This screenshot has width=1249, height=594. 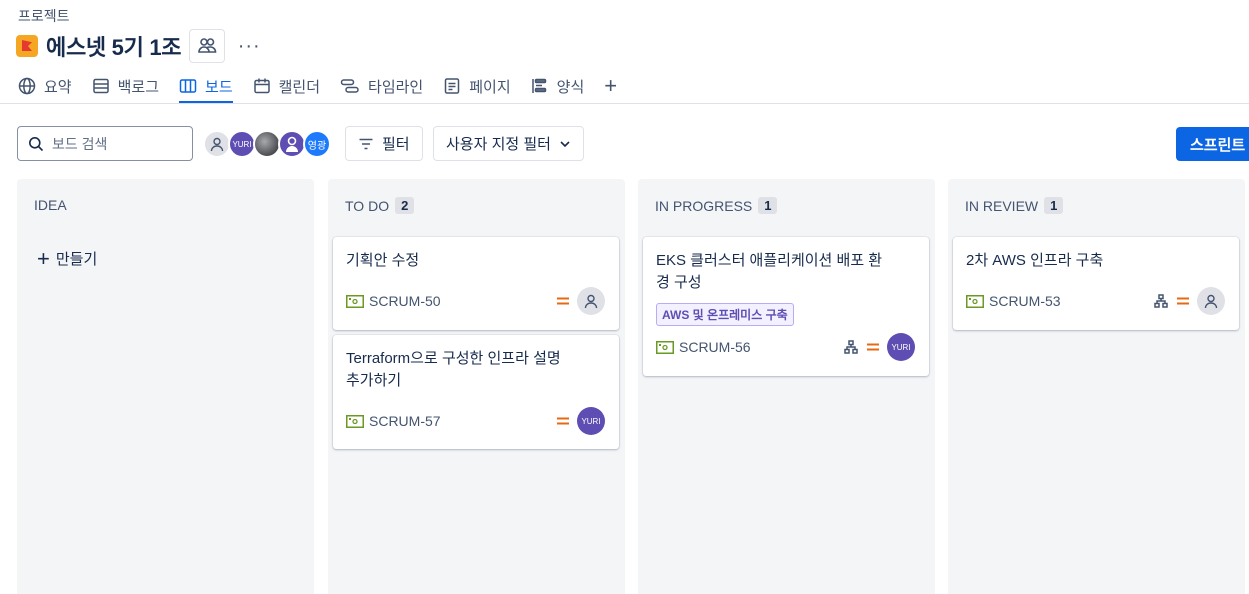 What do you see at coordinates (405, 301) in the screenshot?
I see `issue-key: SCRUM-50` at bounding box center [405, 301].